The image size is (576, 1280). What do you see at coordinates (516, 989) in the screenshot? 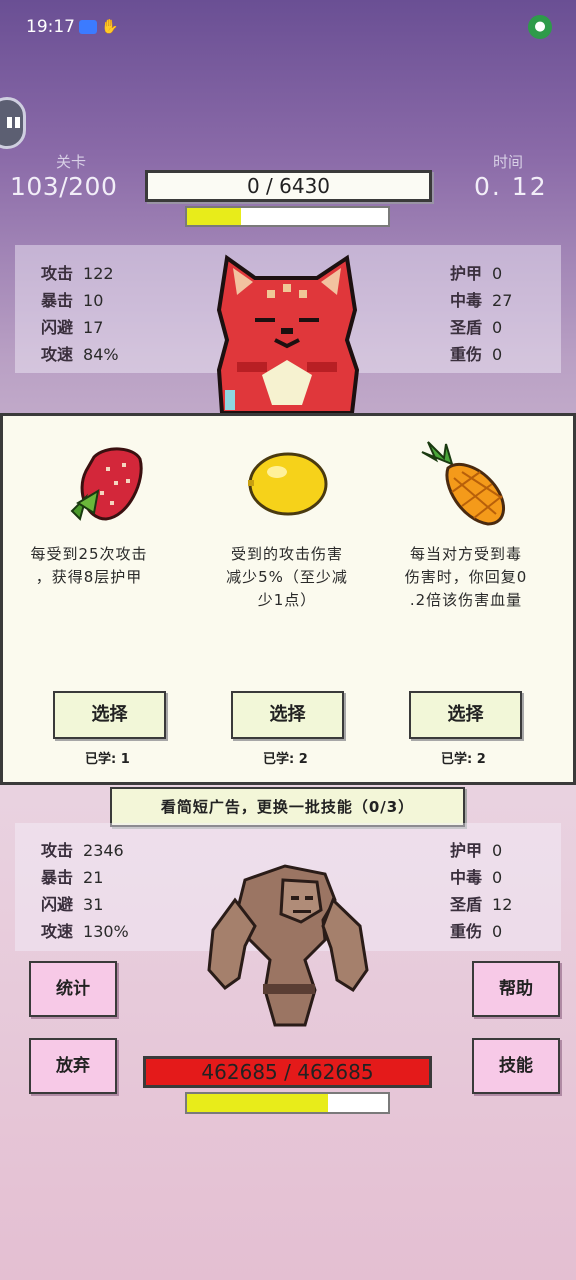
I see `help-button: 帮助` at bounding box center [516, 989].